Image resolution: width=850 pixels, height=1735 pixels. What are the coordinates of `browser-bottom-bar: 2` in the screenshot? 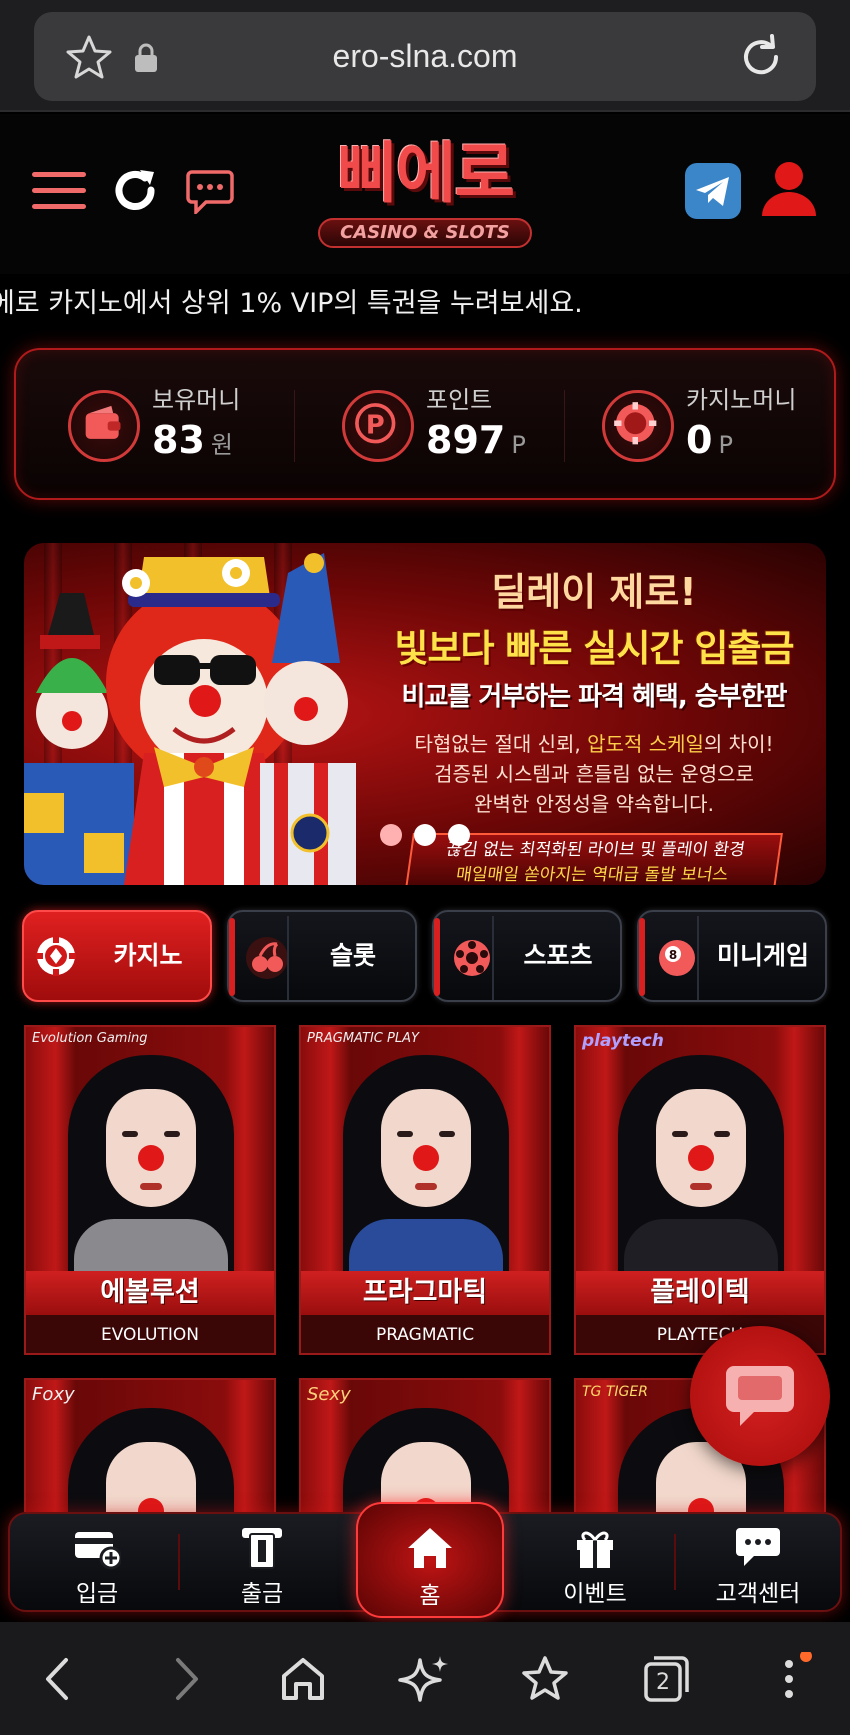 It's located at (425, 1678).